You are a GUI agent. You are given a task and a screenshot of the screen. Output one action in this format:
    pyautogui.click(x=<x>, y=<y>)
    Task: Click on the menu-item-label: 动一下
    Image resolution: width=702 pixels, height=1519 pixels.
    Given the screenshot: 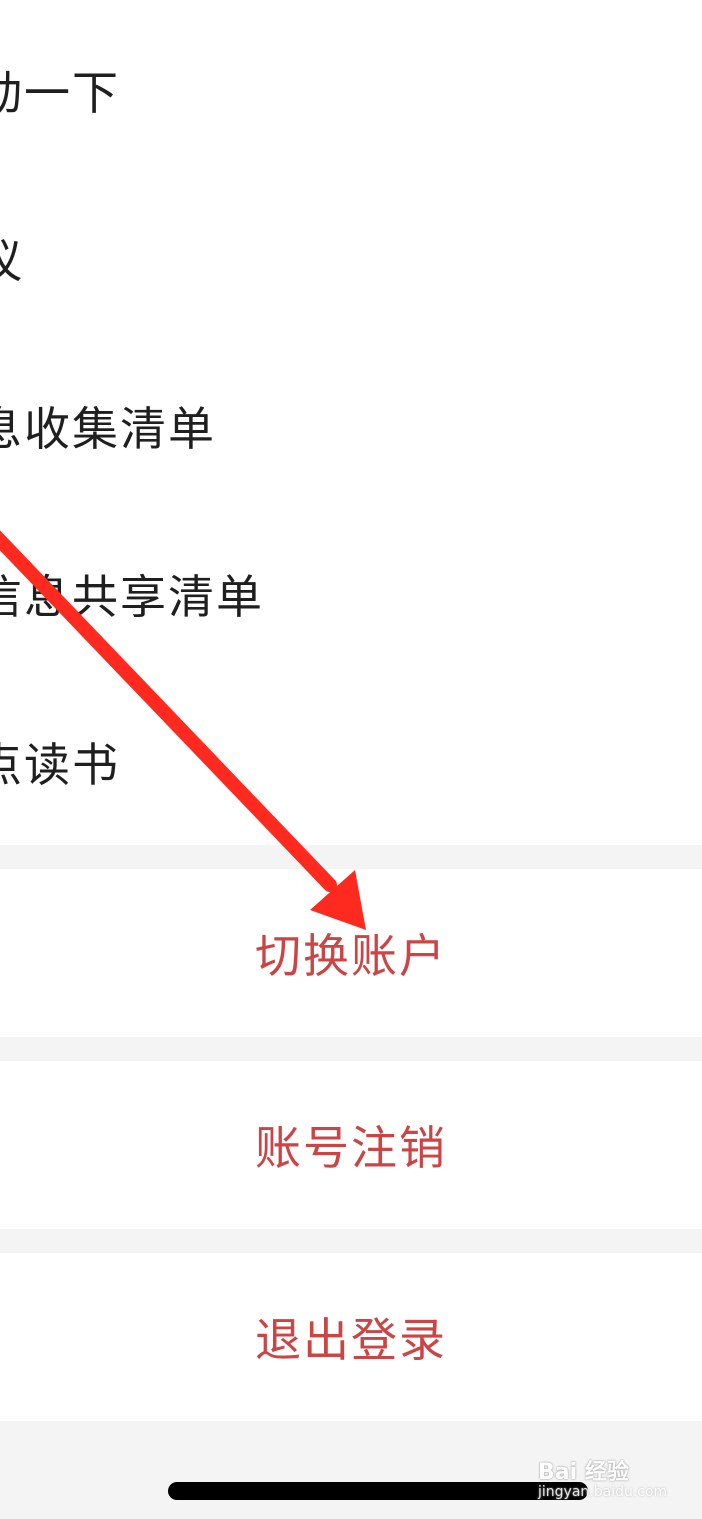 What is the action you would take?
    pyautogui.click(x=60, y=93)
    